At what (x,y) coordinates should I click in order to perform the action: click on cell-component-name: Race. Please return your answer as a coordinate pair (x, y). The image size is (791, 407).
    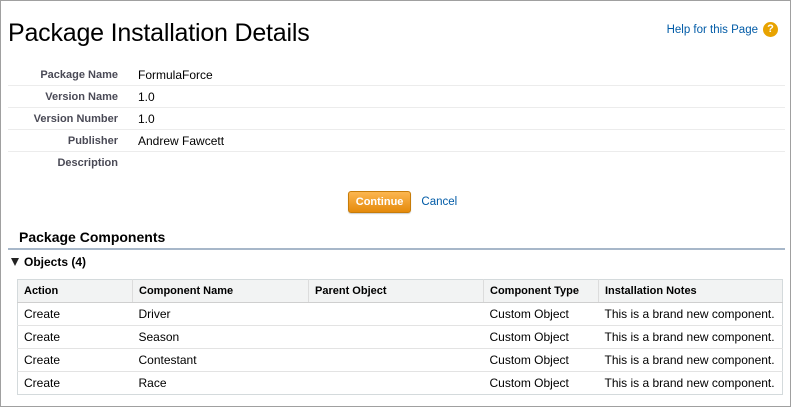
    Looking at the image, I should click on (152, 383).